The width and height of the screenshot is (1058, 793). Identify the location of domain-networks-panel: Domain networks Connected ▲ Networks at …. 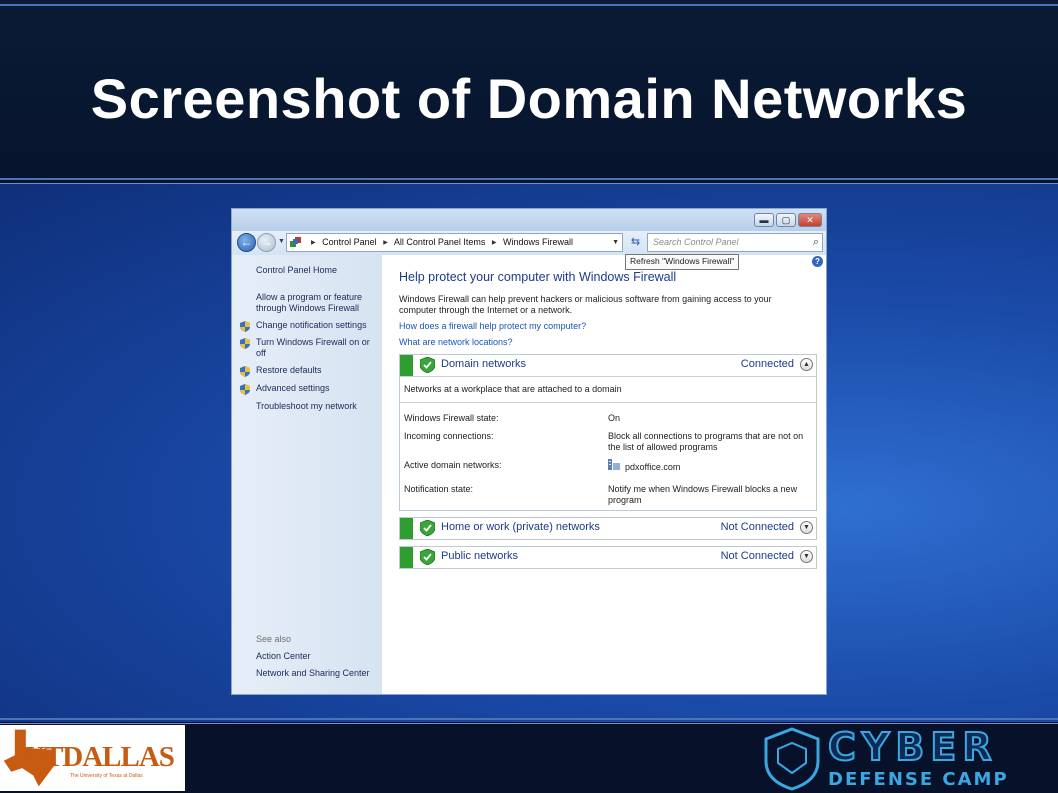
(608, 432).